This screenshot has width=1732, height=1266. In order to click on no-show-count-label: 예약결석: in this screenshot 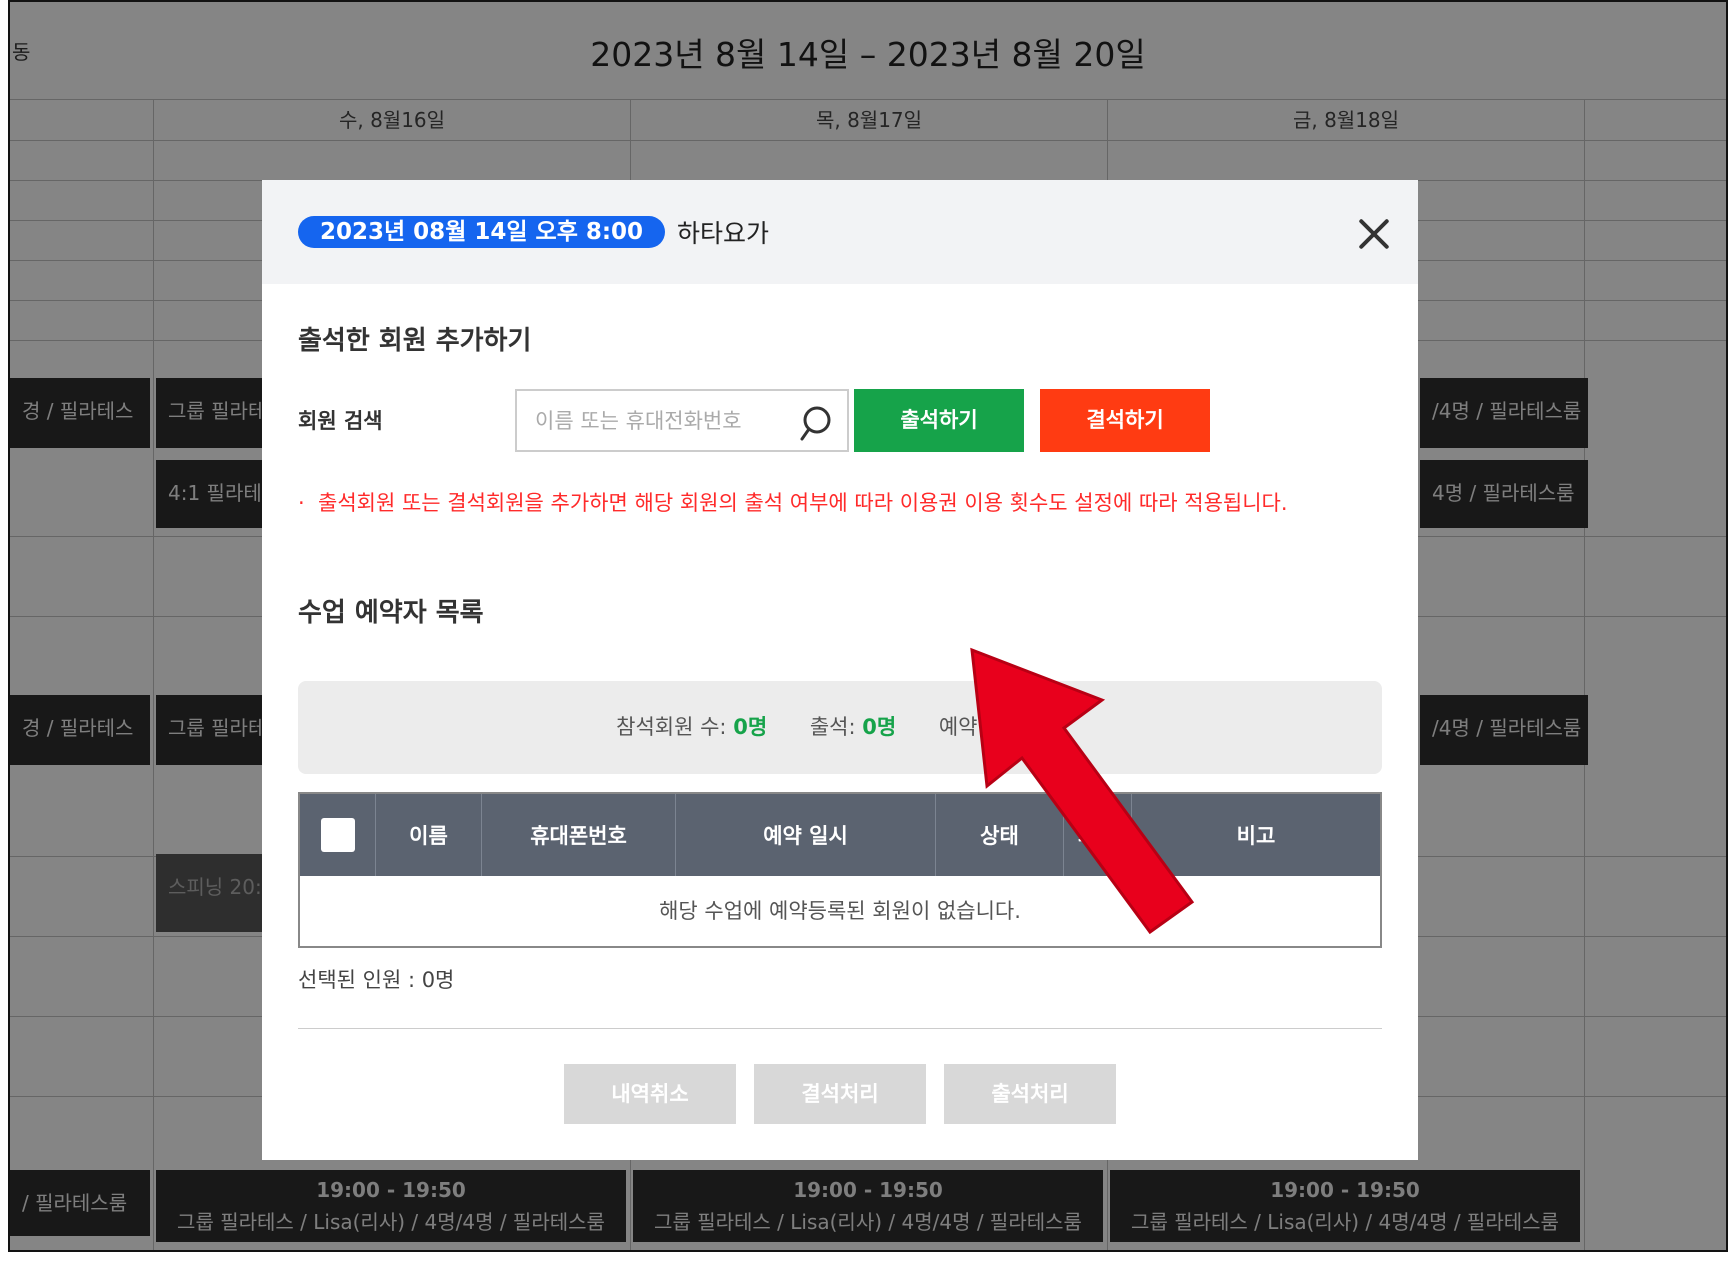, I will do `click(981, 727)`.